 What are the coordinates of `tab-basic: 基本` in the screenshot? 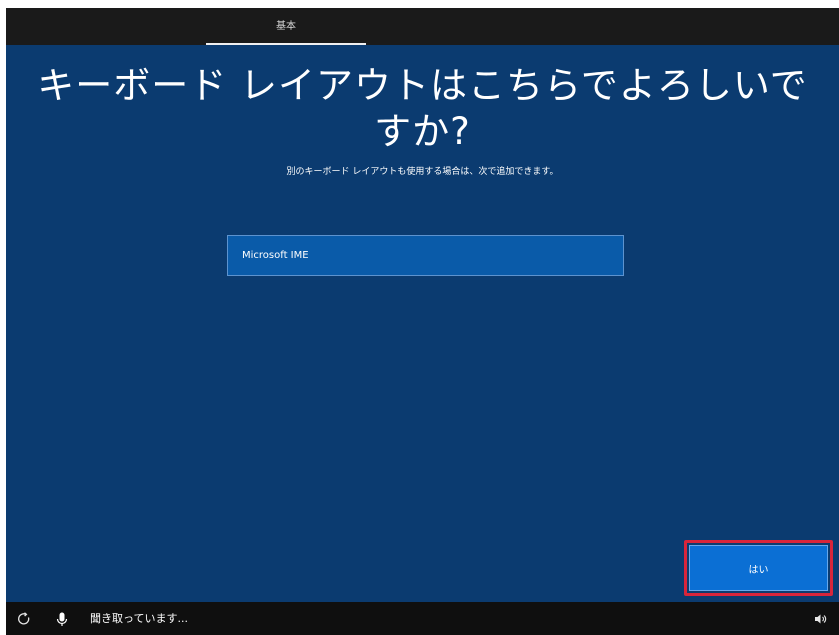 It's located at (286, 26).